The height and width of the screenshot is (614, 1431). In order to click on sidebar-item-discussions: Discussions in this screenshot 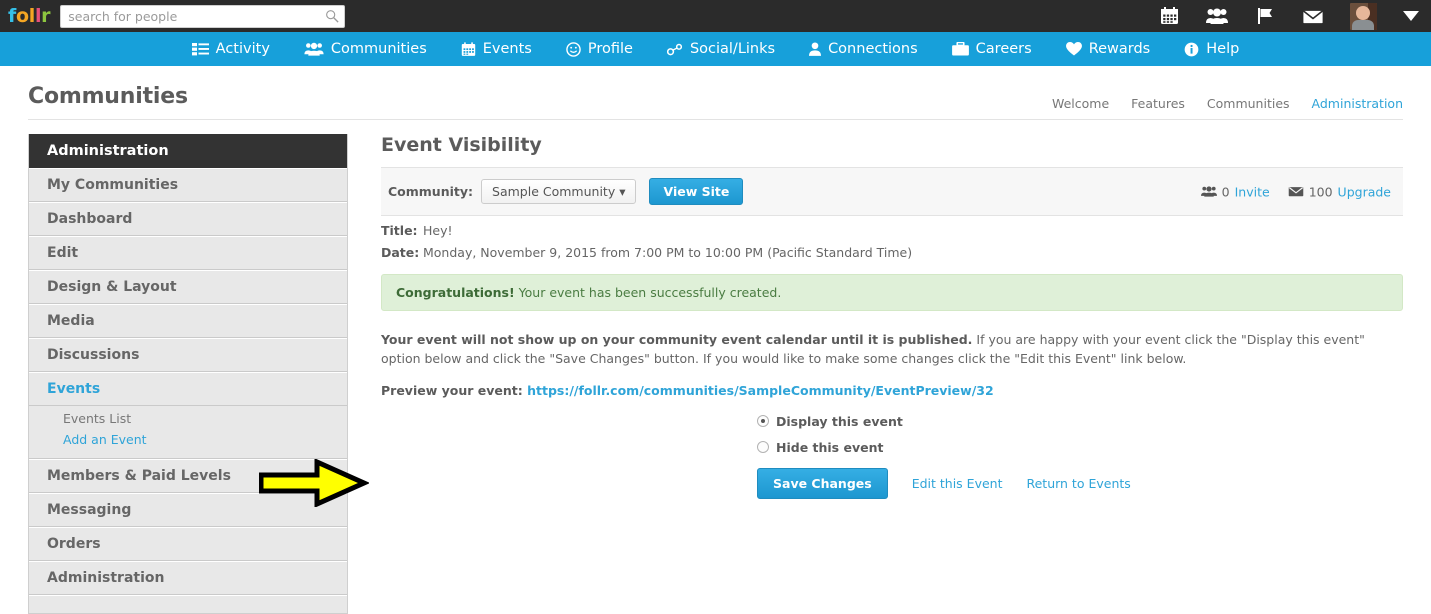, I will do `click(188, 355)`.